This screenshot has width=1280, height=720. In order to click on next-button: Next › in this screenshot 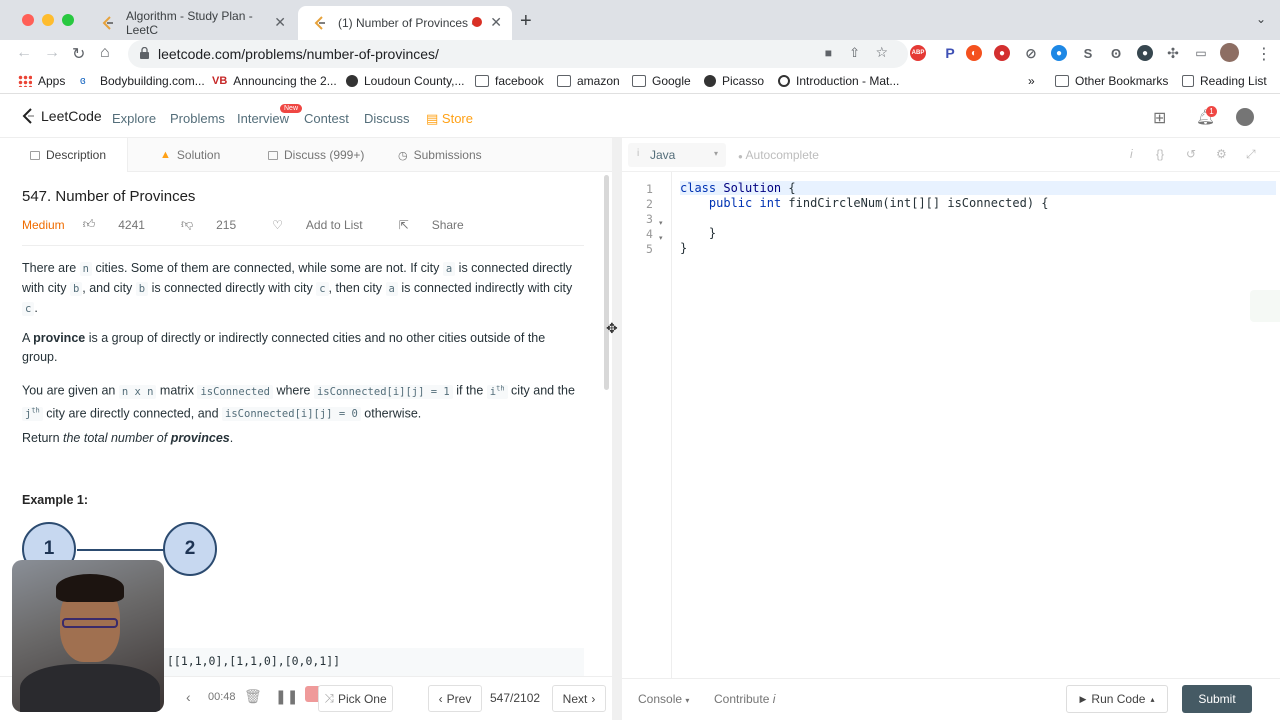, I will do `click(579, 698)`.